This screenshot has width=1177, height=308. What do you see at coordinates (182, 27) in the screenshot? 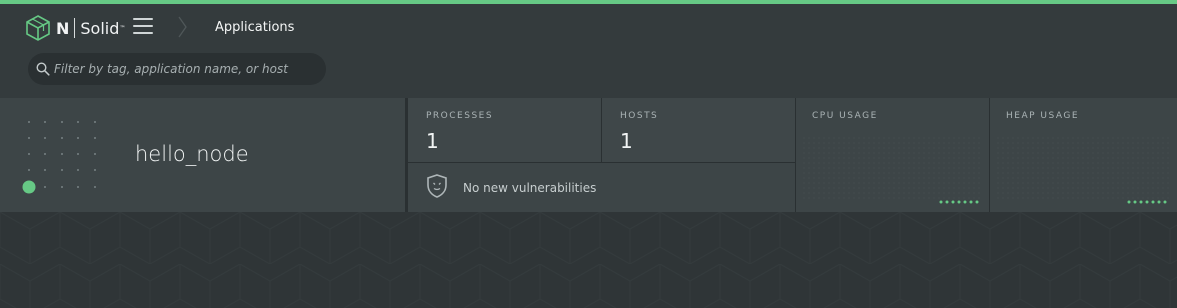
I see `chevron-right-icon` at bounding box center [182, 27].